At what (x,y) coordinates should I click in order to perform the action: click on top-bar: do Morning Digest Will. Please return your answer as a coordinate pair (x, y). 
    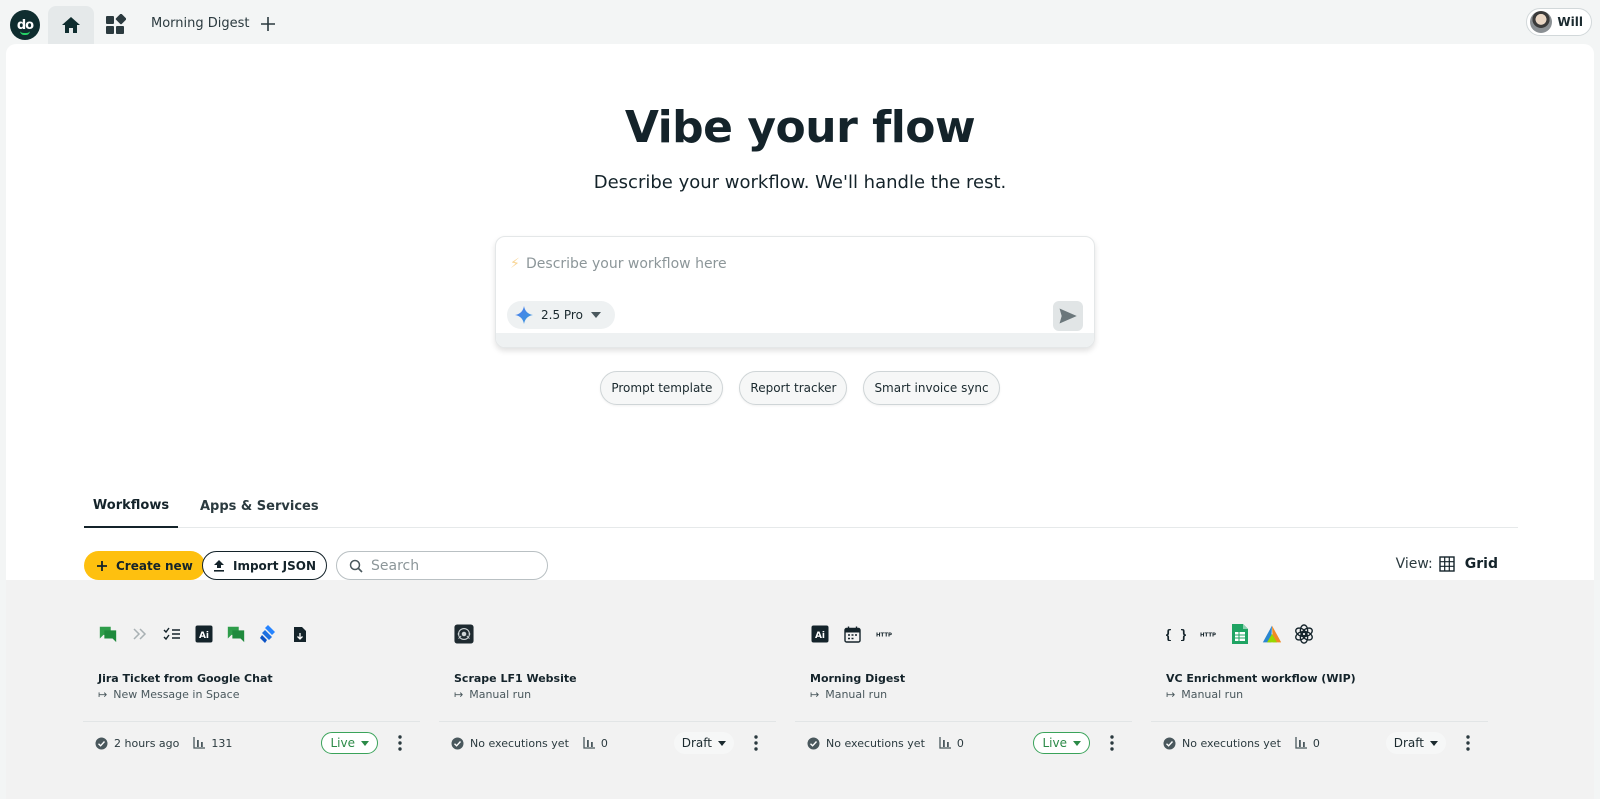
    Looking at the image, I should click on (800, 23).